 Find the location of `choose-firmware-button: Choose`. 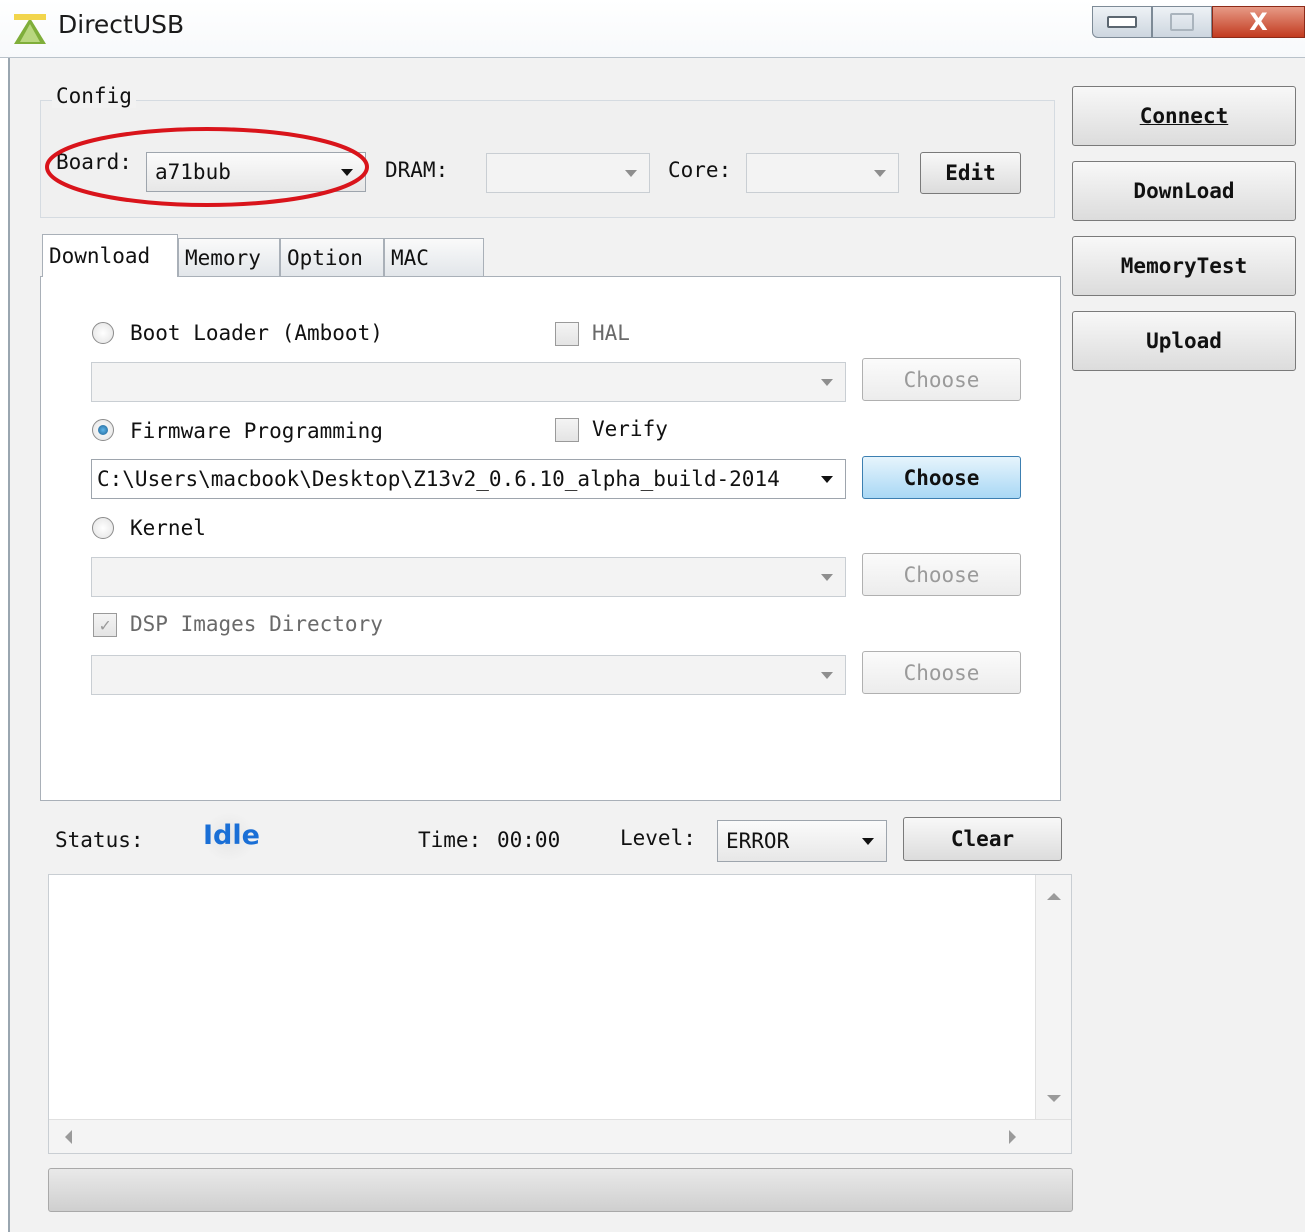

choose-firmware-button: Choose is located at coordinates (941, 477).